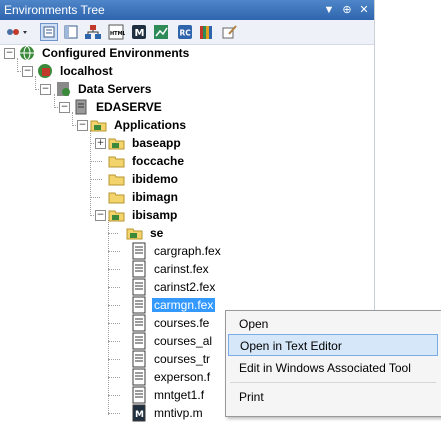  I want to click on panel-titlebar: Environments Tree ▼ ⊕ ✕, so click(187, 10).